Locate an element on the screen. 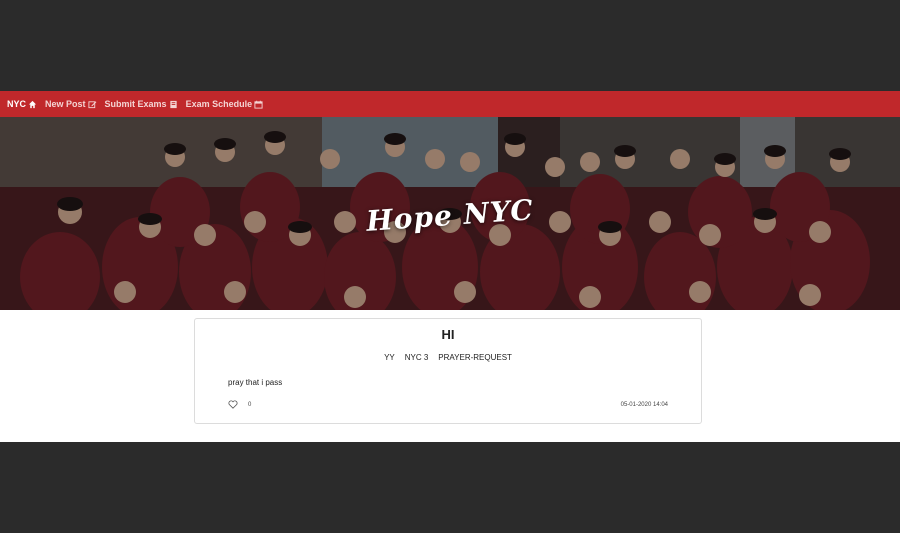  heart-icon is located at coordinates (233, 404).